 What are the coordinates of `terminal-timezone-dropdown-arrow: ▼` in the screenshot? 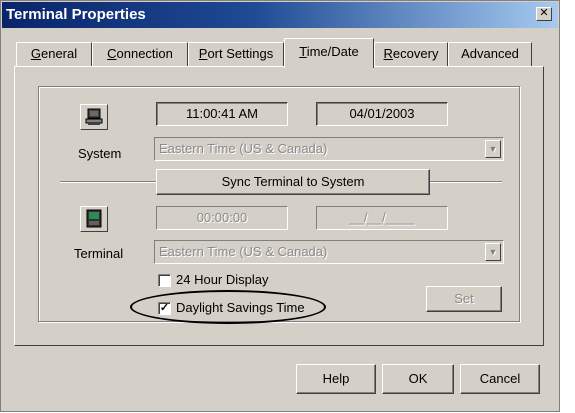 It's located at (493, 252).